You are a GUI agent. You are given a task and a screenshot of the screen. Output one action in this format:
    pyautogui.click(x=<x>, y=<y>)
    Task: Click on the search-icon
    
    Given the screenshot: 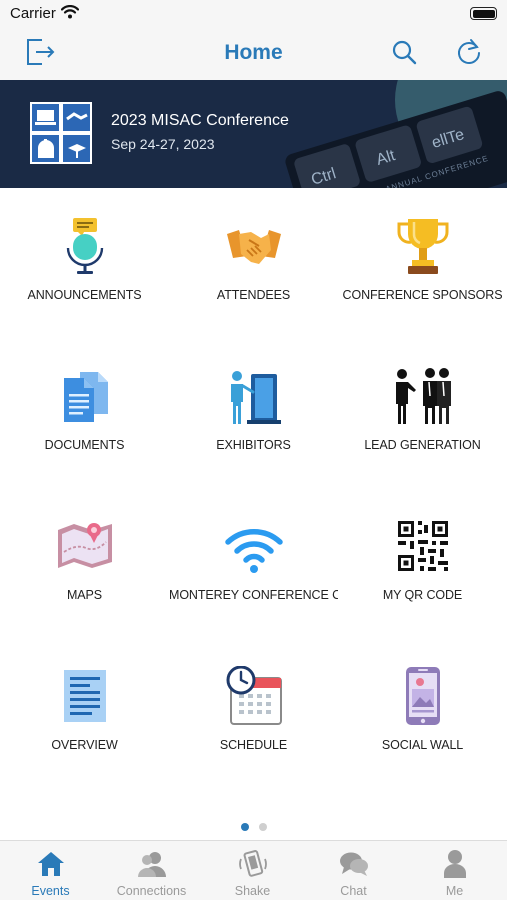 What is the action you would take?
    pyautogui.click(x=404, y=54)
    